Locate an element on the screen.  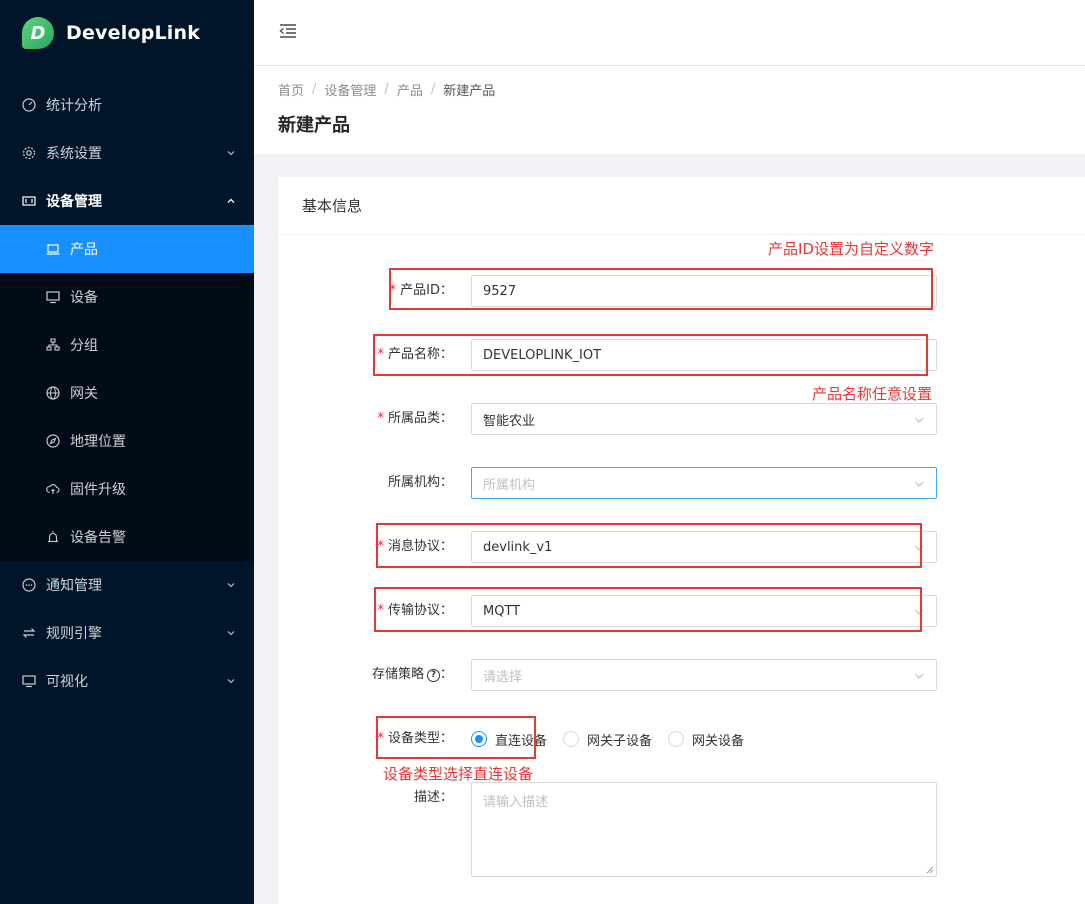
storage-label: 存储策略?： is located at coordinates (412, 674).